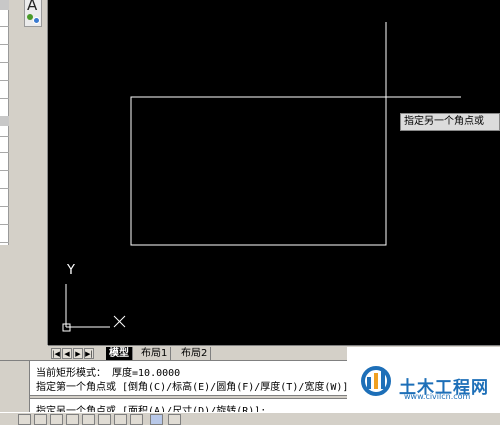  Describe the element at coordinates (71, 270) in the screenshot. I see `ucs-y-label: Y` at that location.